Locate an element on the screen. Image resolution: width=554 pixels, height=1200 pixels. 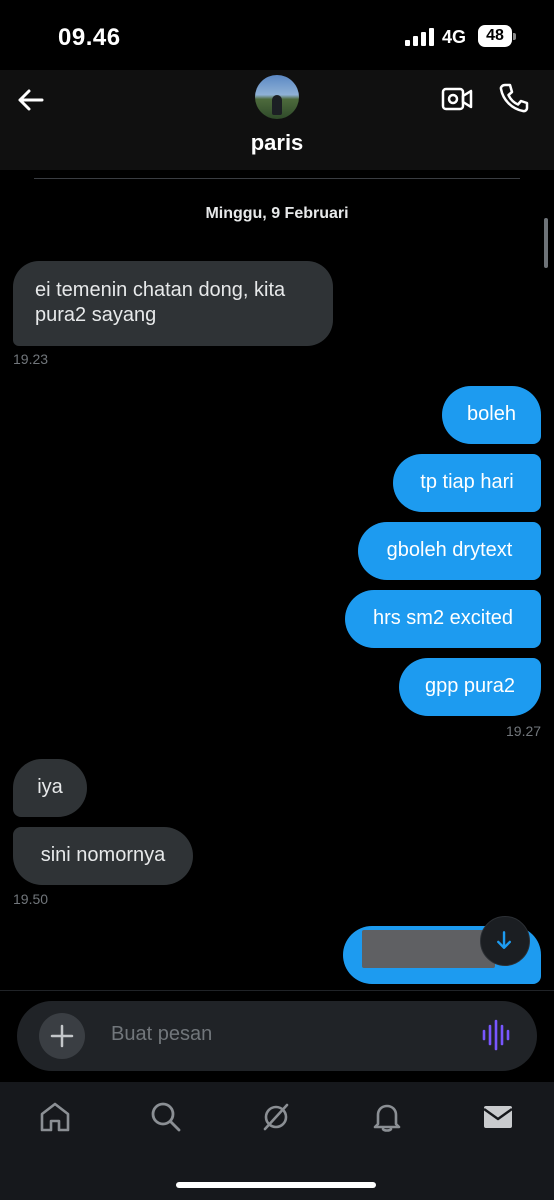
avatar-figure is located at coordinates (277, 105).